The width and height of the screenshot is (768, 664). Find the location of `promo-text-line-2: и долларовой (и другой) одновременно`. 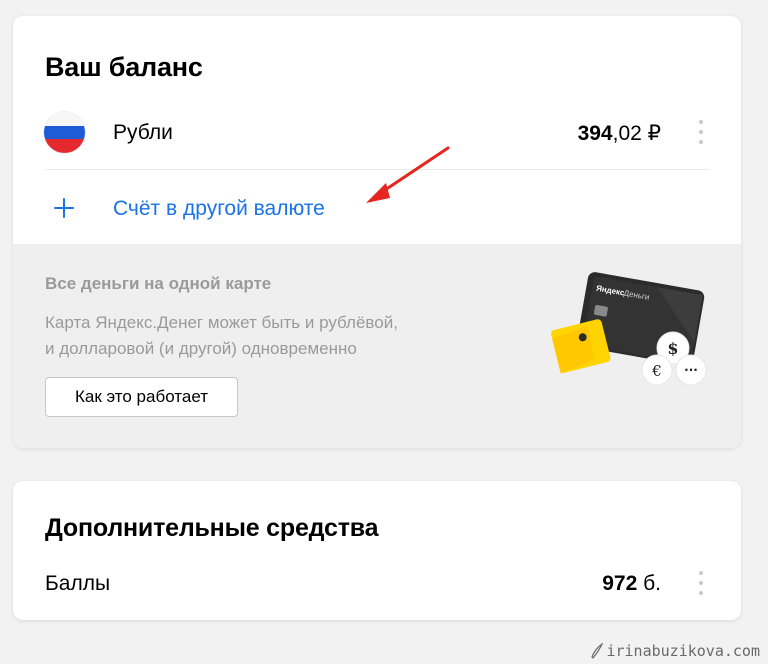

promo-text-line-2: и долларовой (и другой) одновременно is located at coordinates (201, 348).